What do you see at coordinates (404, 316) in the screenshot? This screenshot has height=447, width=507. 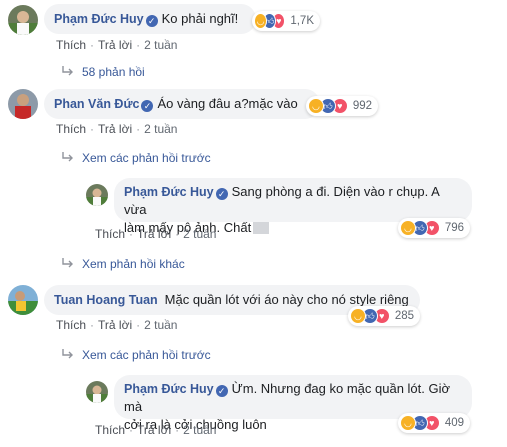 I see `reaction-count: 285` at bounding box center [404, 316].